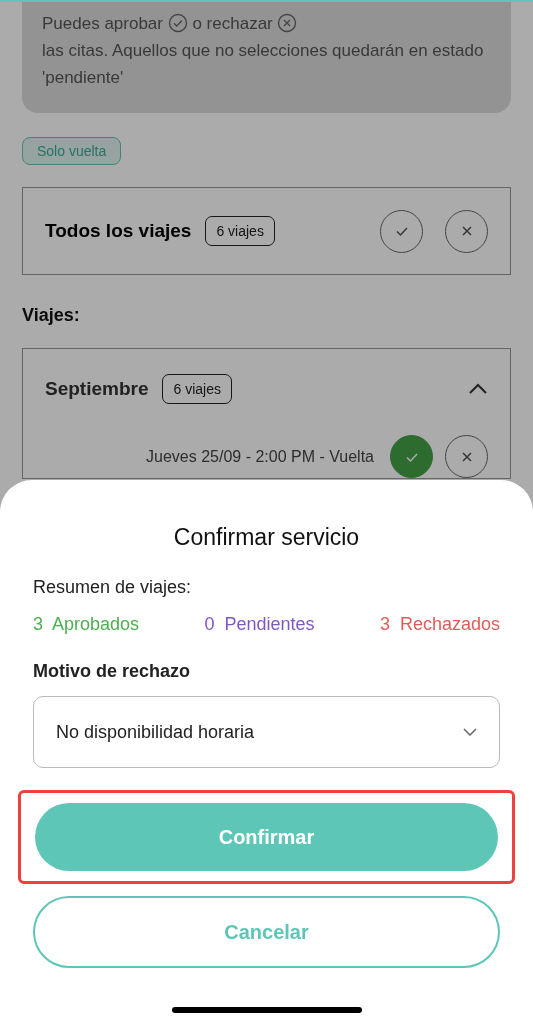 This screenshot has width=533, height=1024. Describe the element at coordinates (112, 671) in the screenshot. I see `reason-label: Motivo de rechazo` at that location.